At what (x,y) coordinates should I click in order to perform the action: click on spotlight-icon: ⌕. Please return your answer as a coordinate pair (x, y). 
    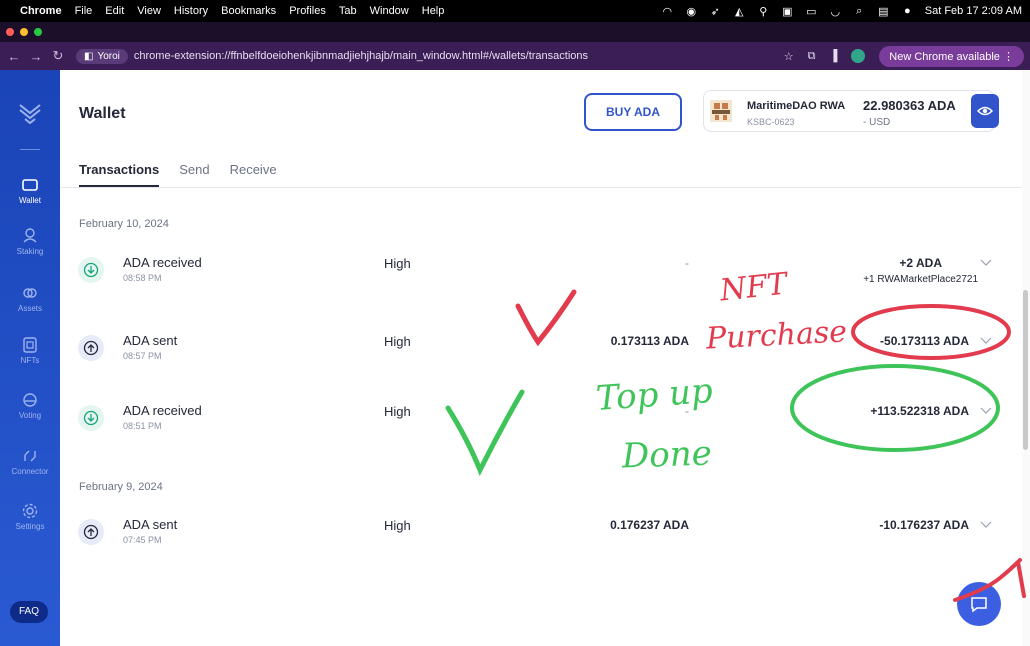
    Looking at the image, I should click on (859, 11).